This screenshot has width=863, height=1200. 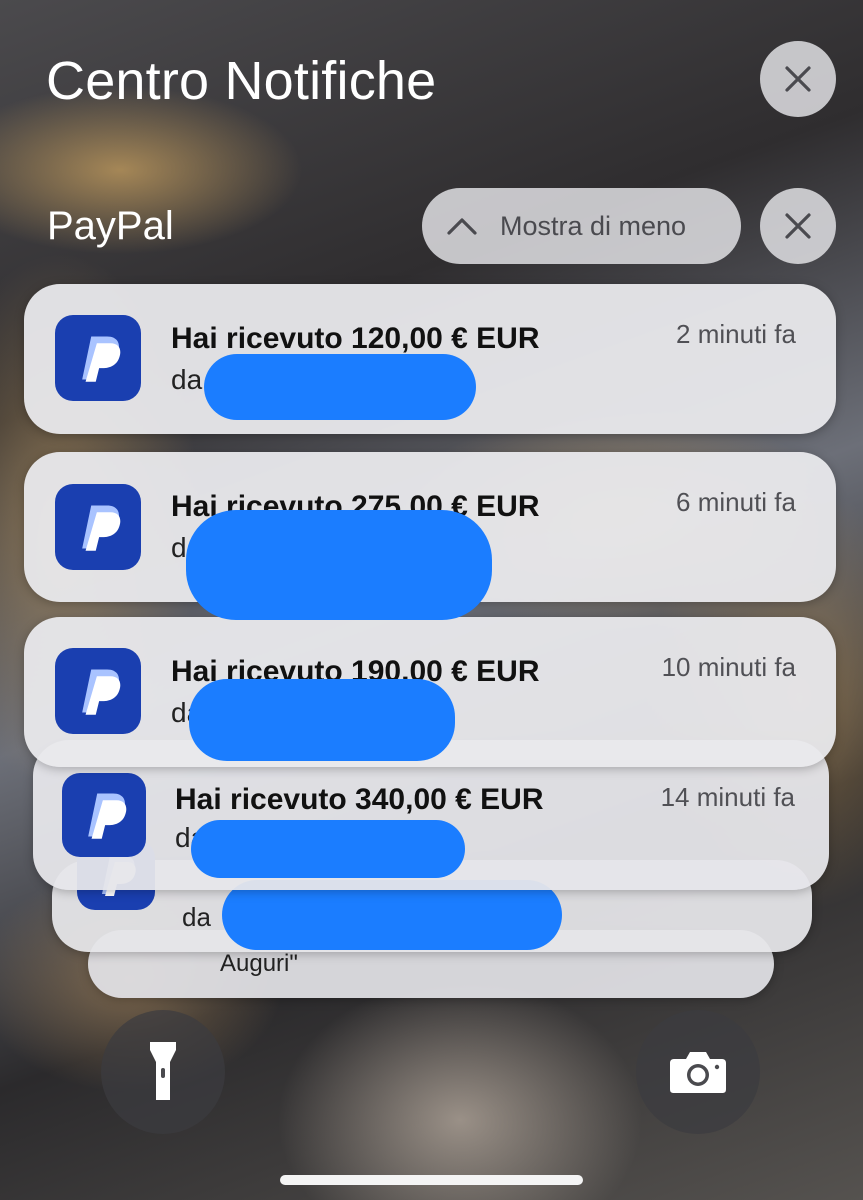 I want to click on chevron-up-icon, so click(x=462, y=226).